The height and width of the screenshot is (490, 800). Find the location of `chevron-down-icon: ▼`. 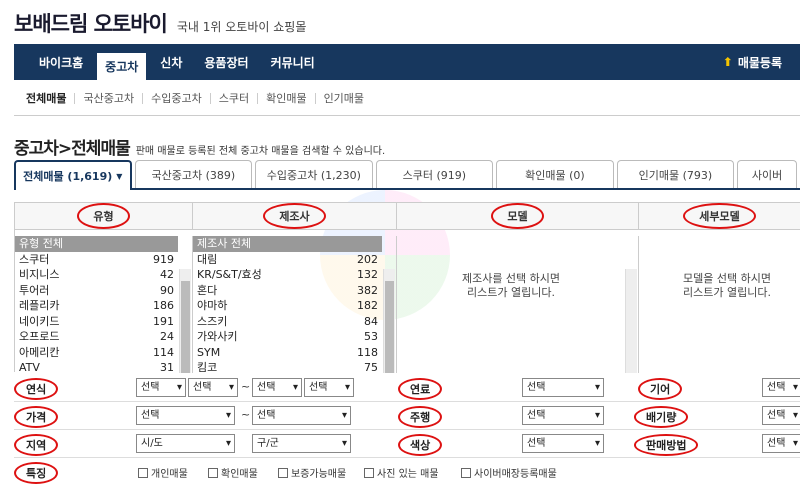

chevron-down-icon: ▼ is located at coordinates (119, 176).